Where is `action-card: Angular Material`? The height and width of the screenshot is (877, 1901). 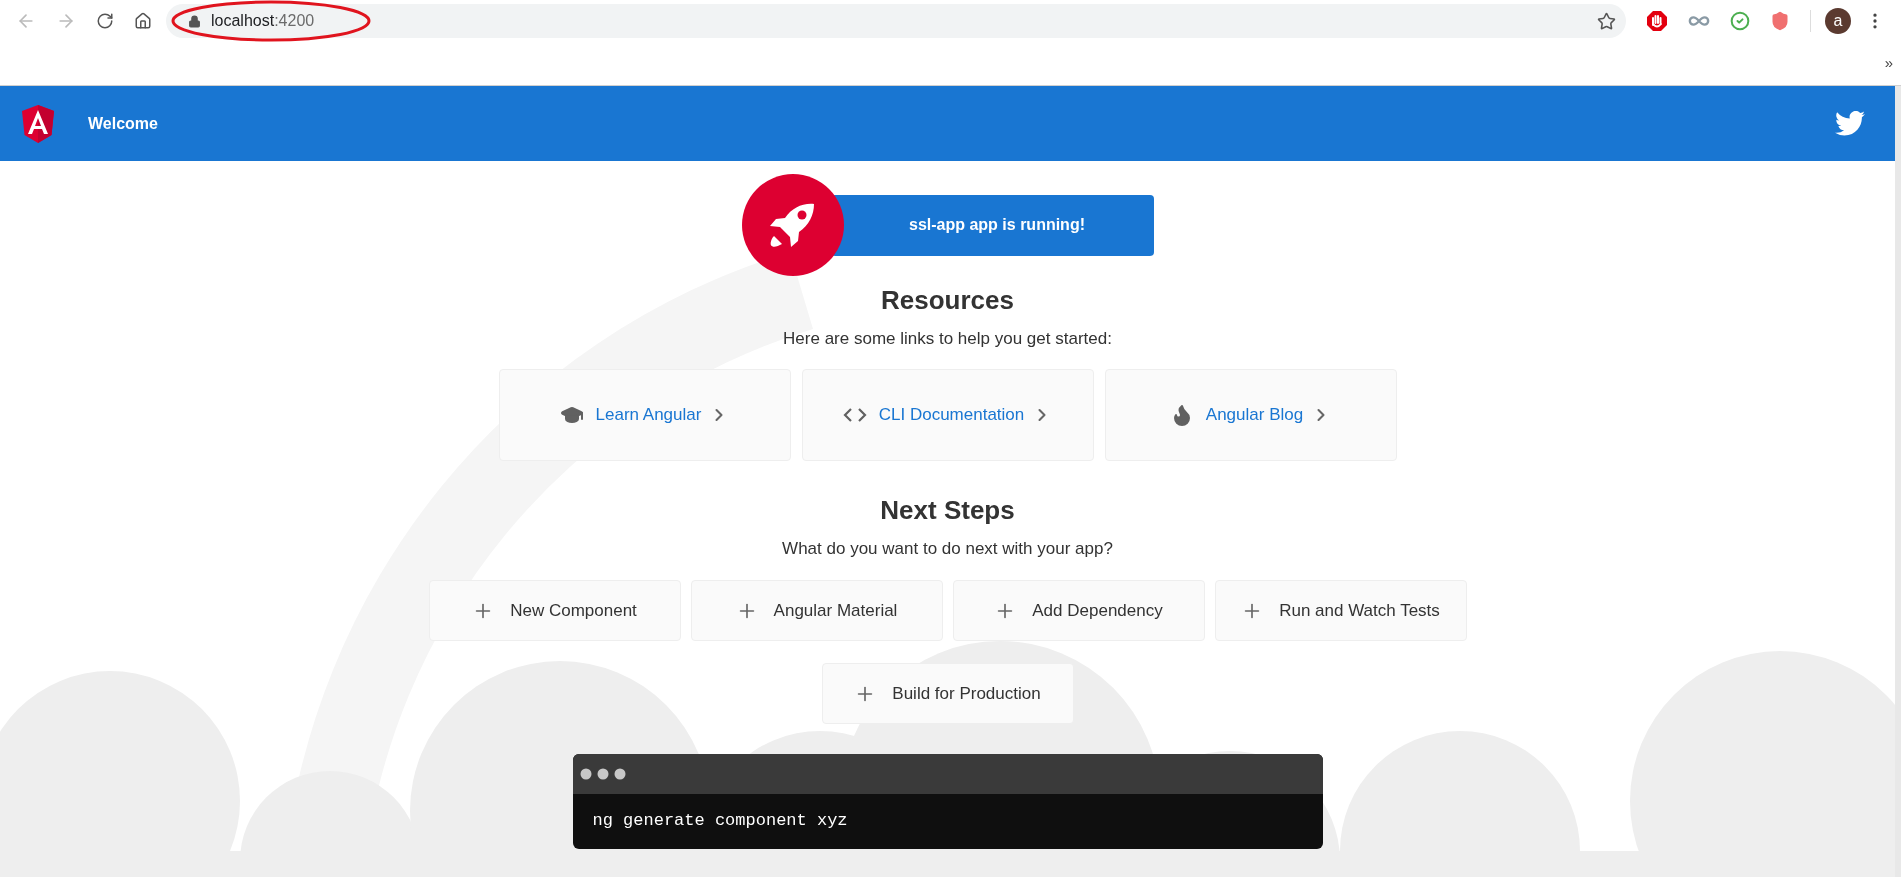 action-card: Angular Material is located at coordinates (816, 610).